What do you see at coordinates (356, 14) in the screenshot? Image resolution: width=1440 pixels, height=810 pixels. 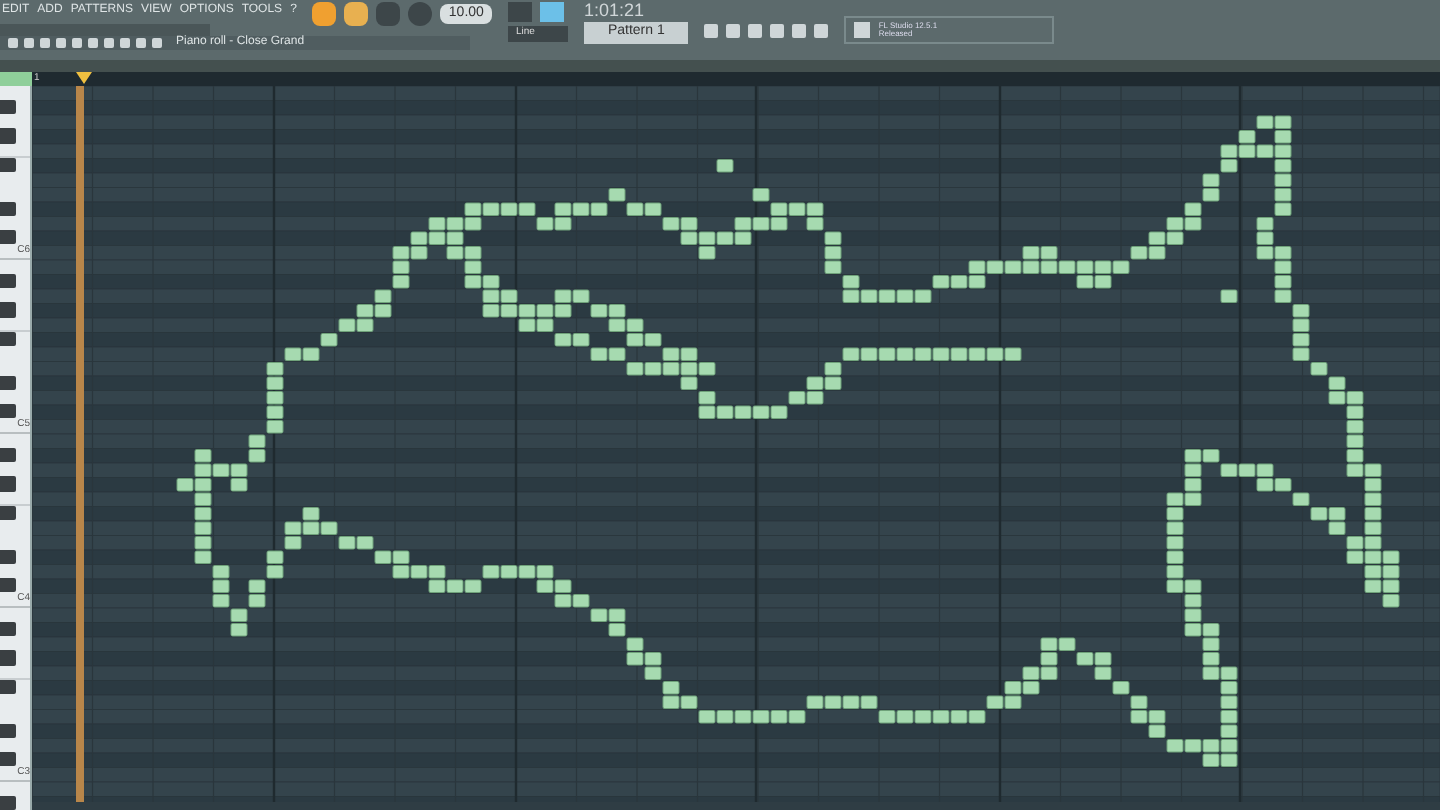 I see `pause-button` at bounding box center [356, 14].